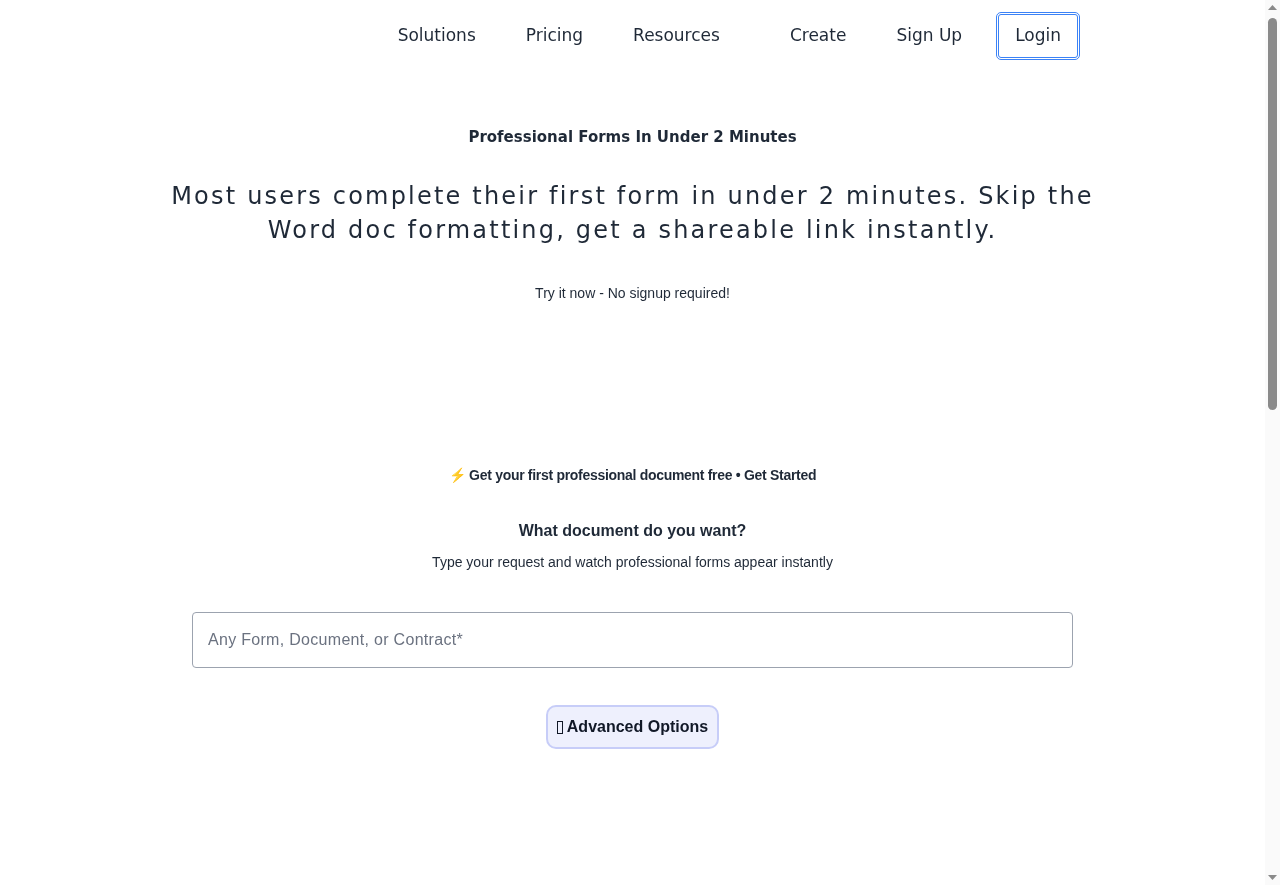 Image resolution: width=1280 pixels, height=885 pixels. I want to click on document-request-field: Any Form, Document, or Contract*, so click(632, 640).